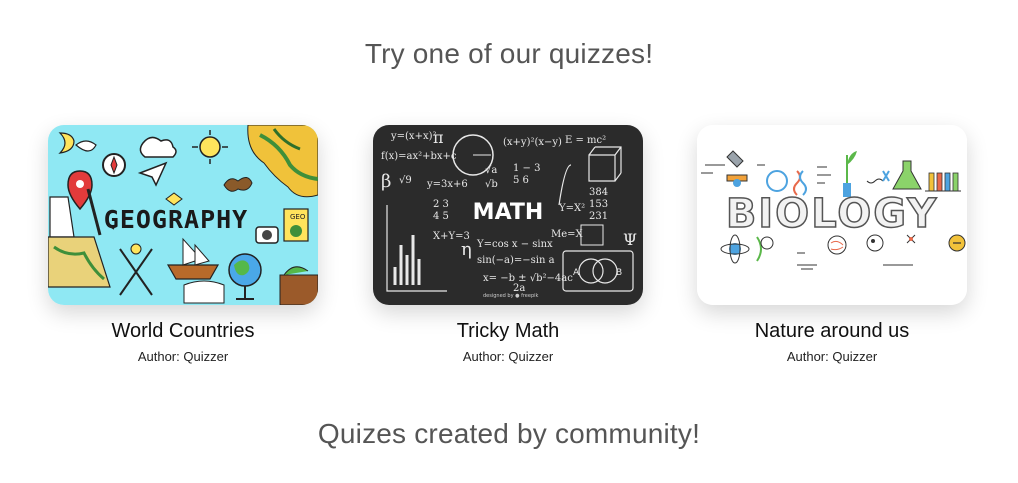  Describe the element at coordinates (405, 180) in the screenshot. I see `svg-text: √9` at that location.